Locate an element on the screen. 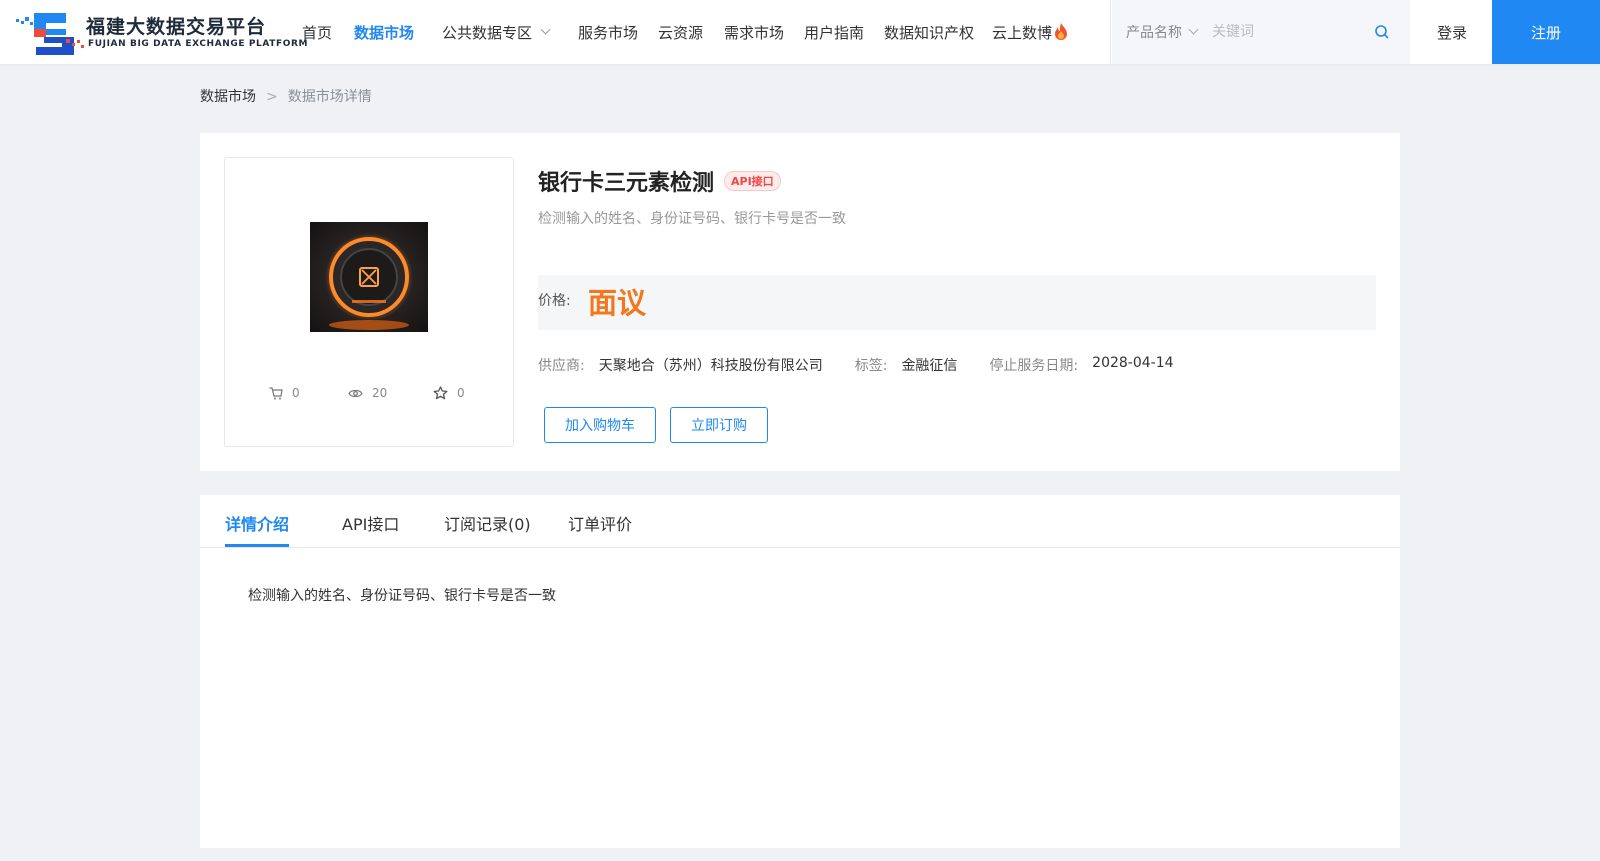 This screenshot has height=861, width=1600. tab-order-reviews: 订单评价 is located at coordinates (600, 523).